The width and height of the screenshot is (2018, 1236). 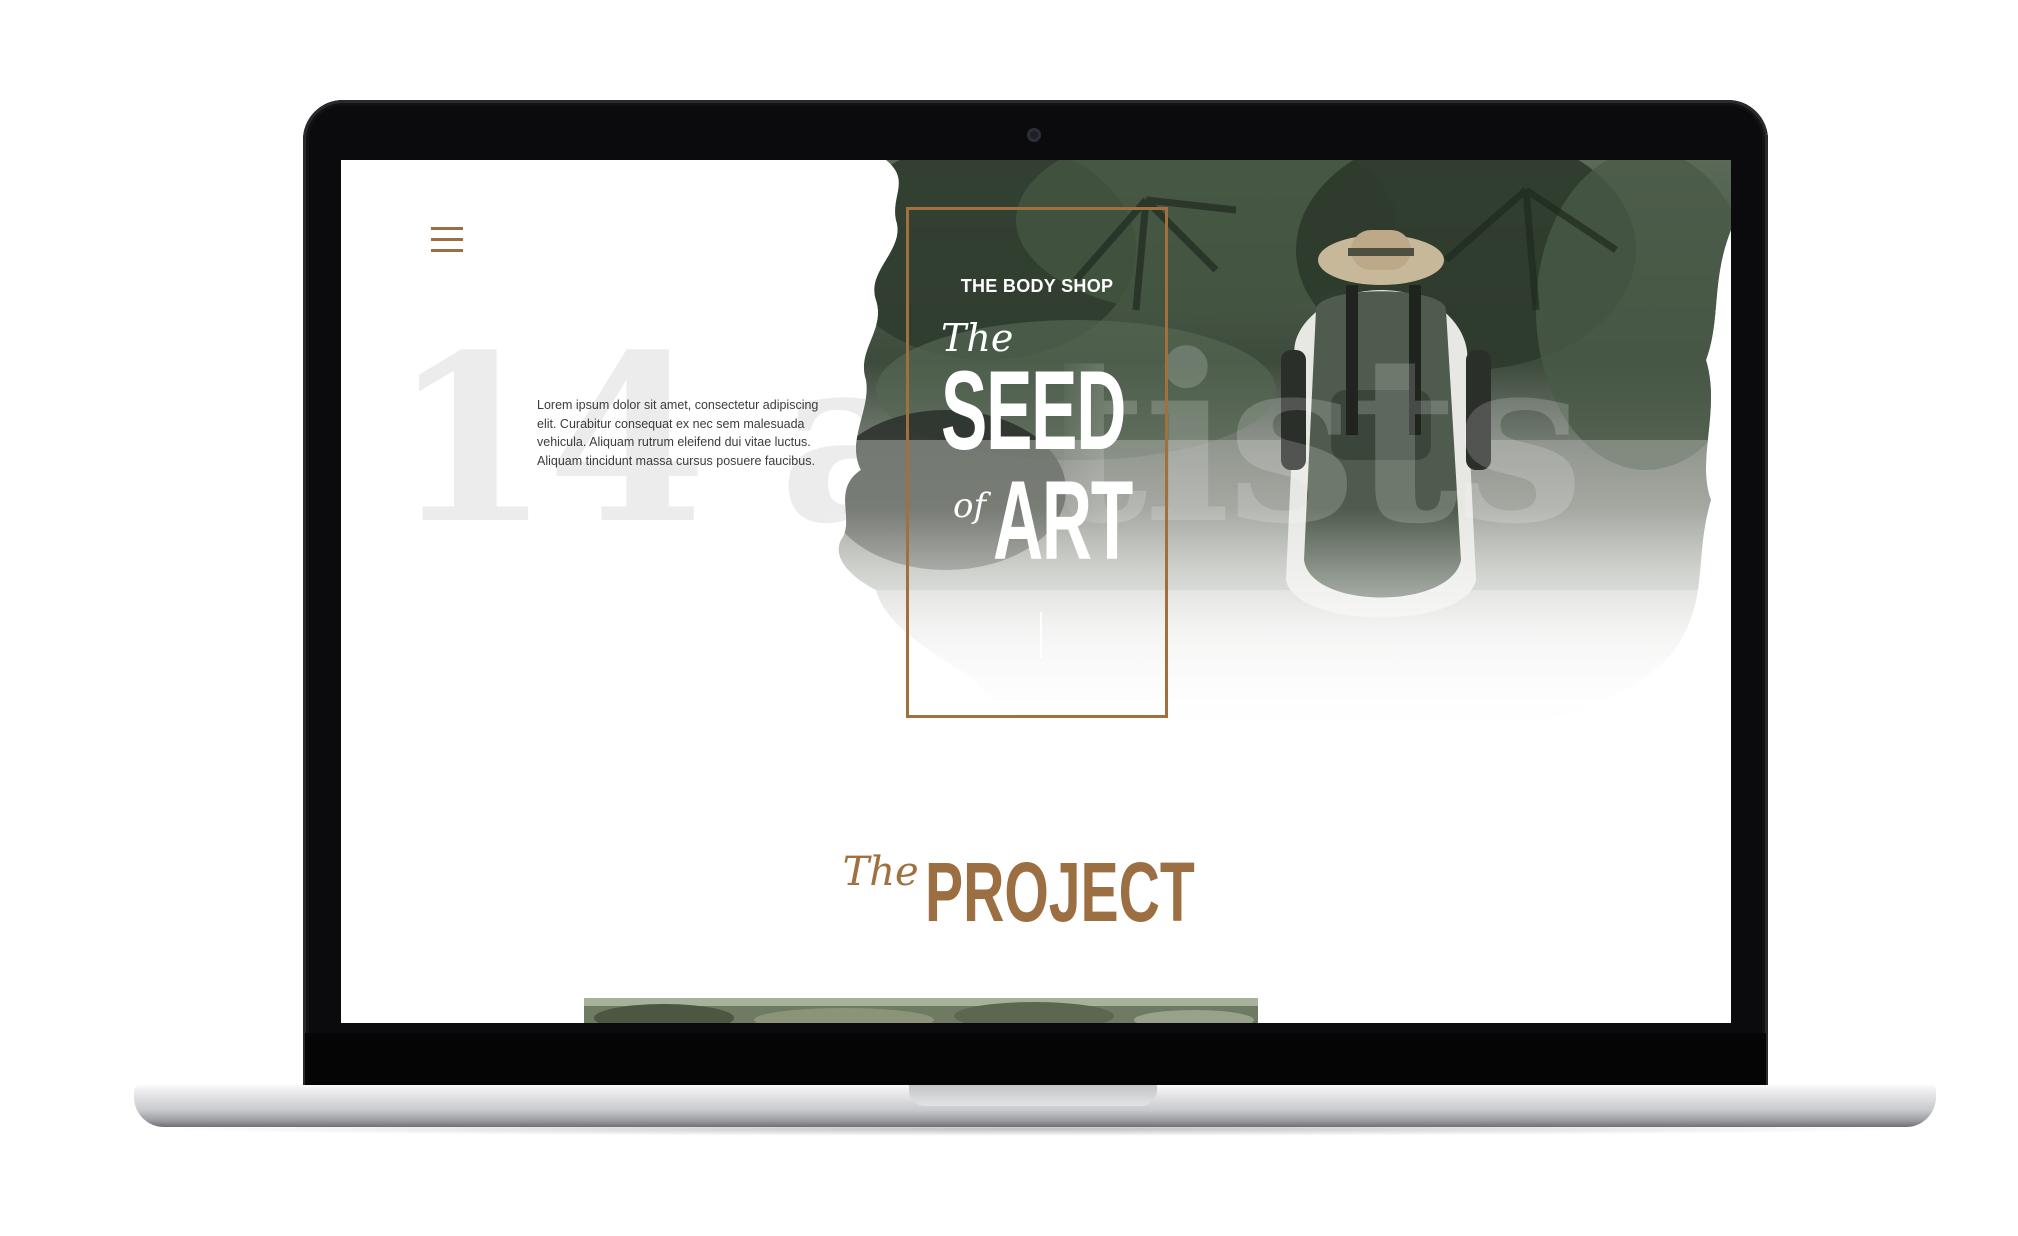 What do you see at coordinates (1034, 135) in the screenshot?
I see `camera-icon` at bounding box center [1034, 135].